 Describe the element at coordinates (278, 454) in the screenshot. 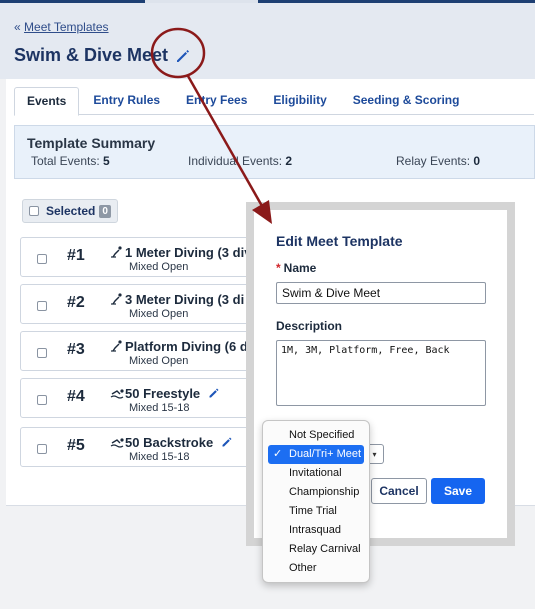

I see `check-icon: ✓` at that location.